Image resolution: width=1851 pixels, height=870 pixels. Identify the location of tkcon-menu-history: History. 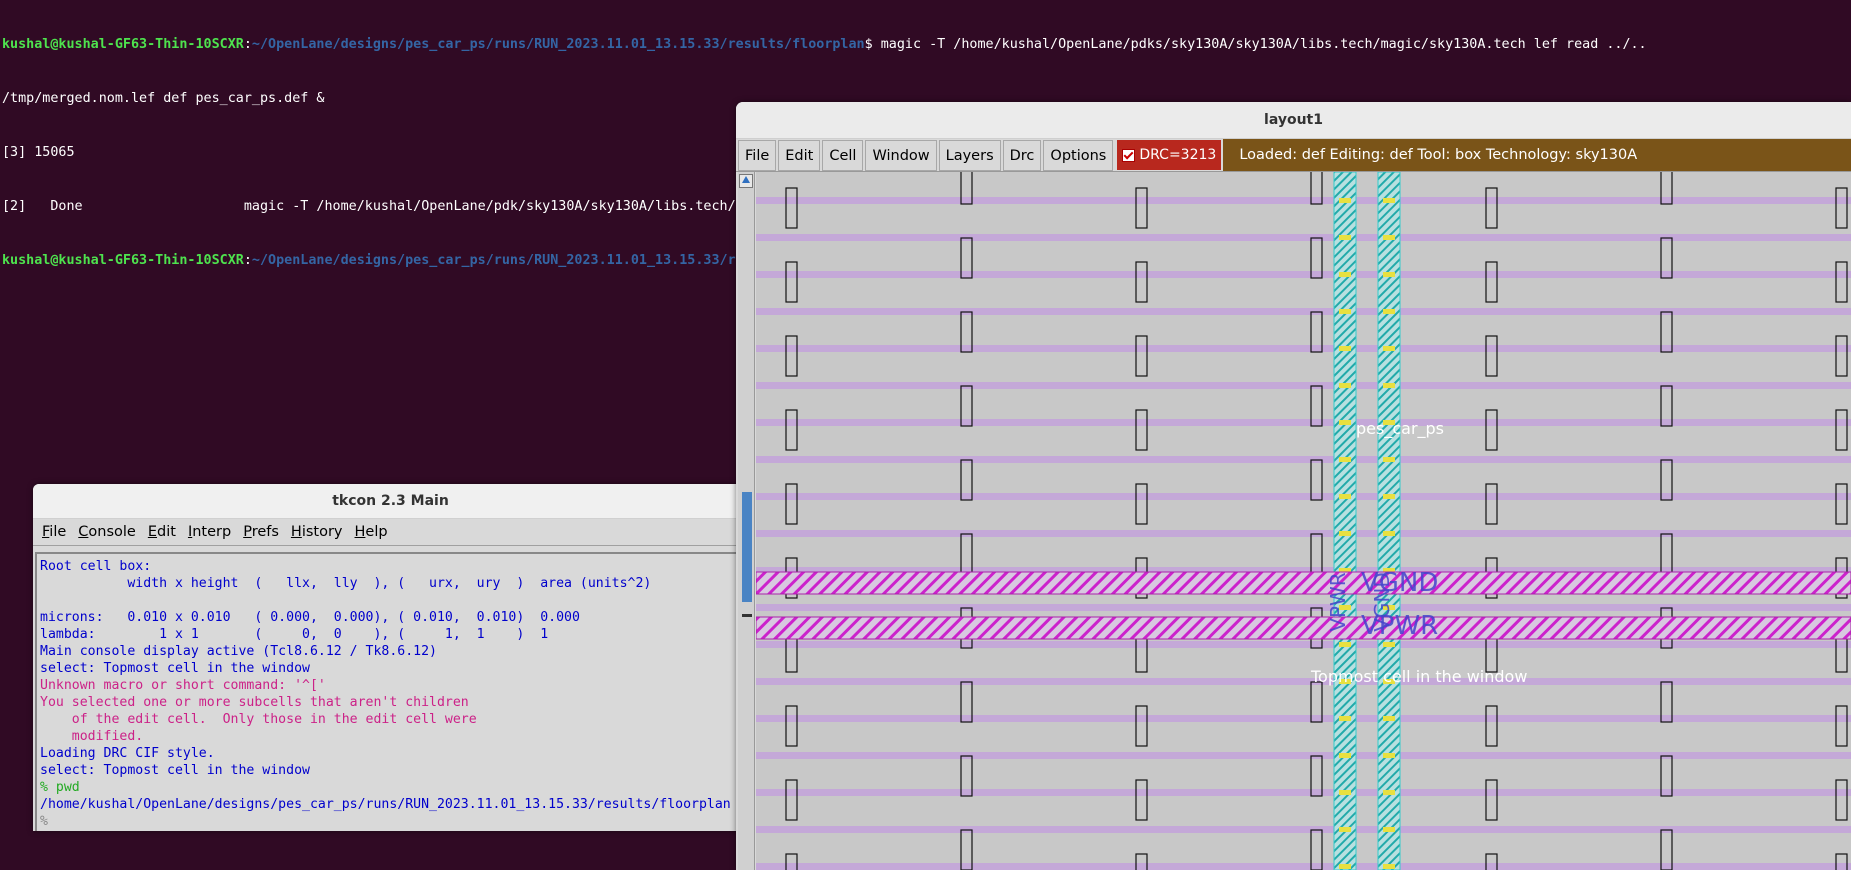
(318, 532).